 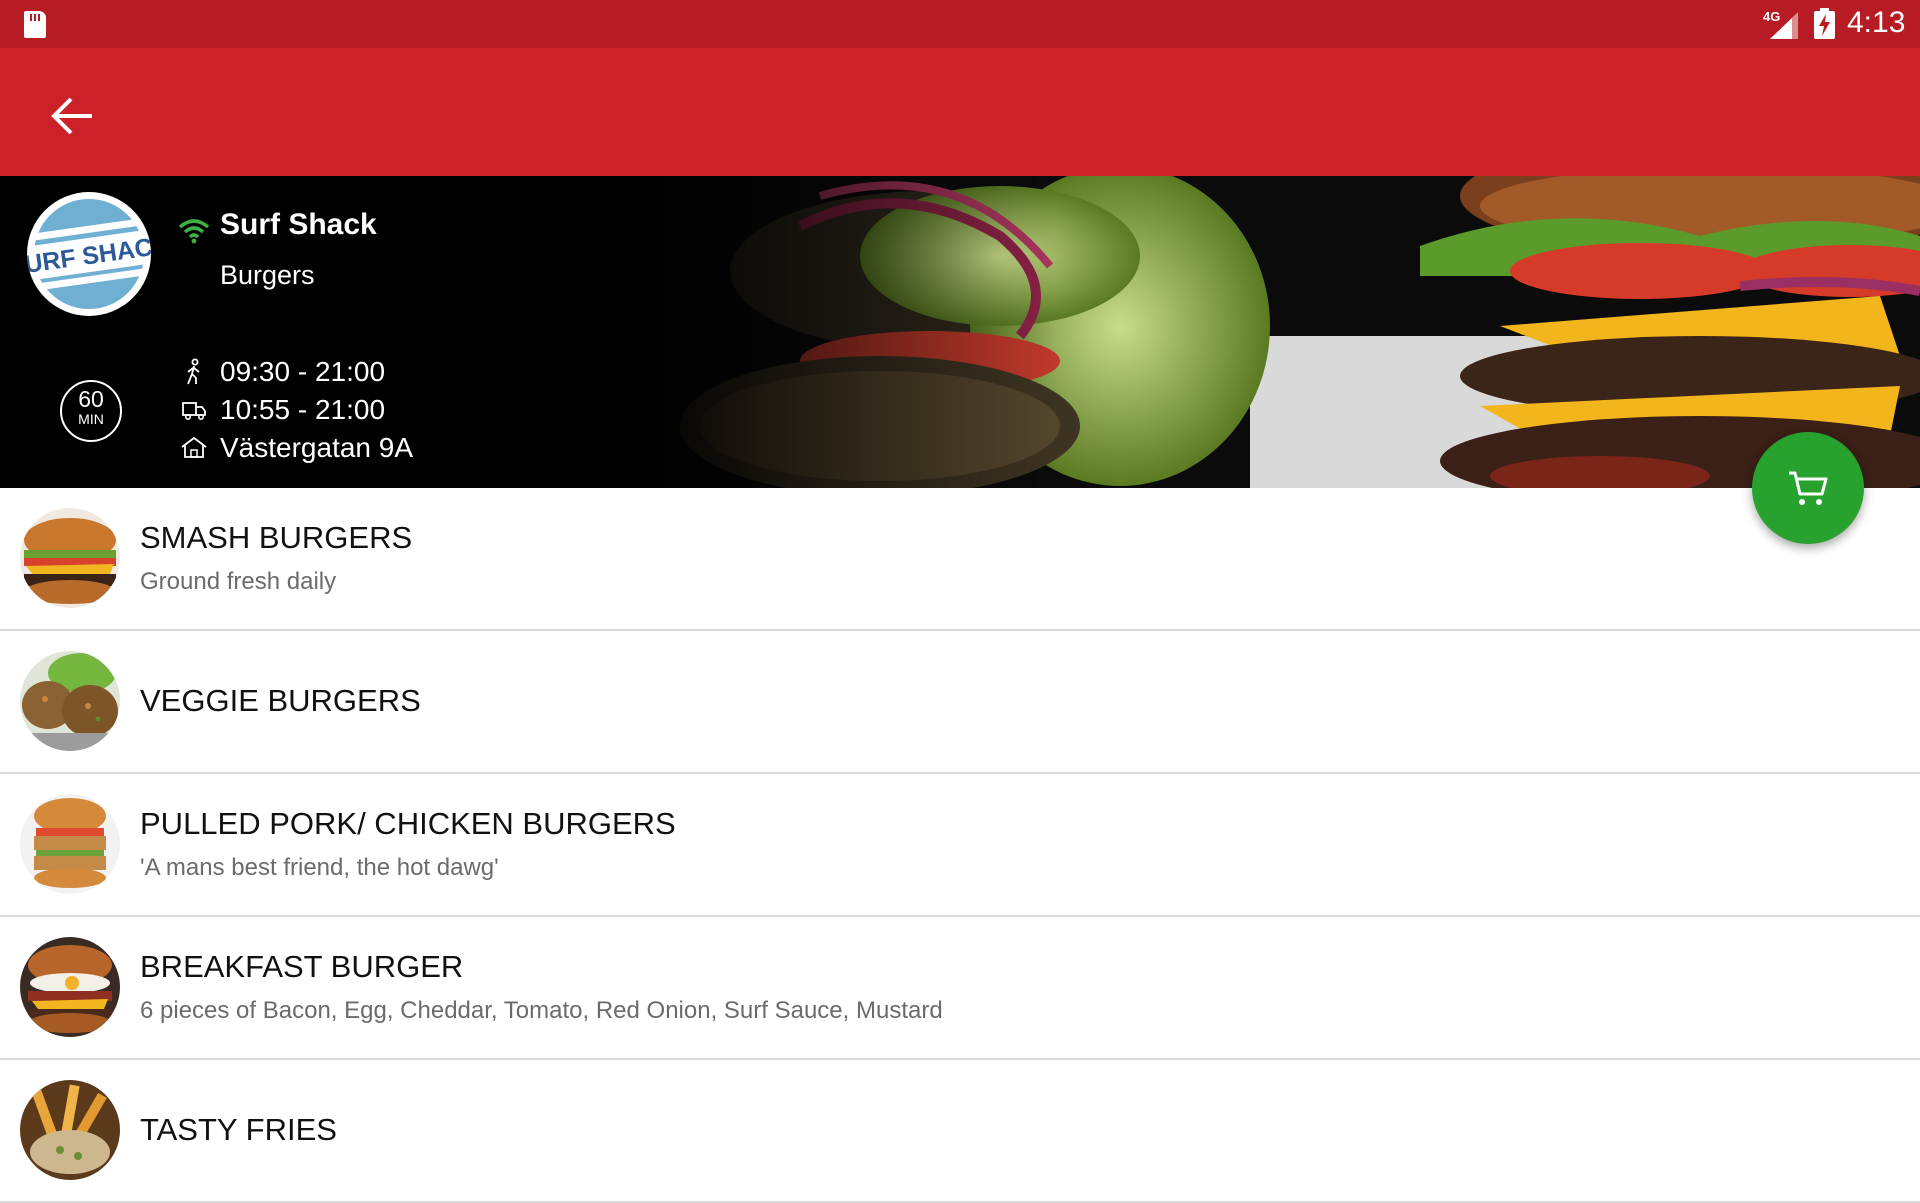 What do you see at coordinates (303, 371) in the screenshot?
I see `pickup-hours: 09:30 - 21:00` at bounding box center [303, 371].